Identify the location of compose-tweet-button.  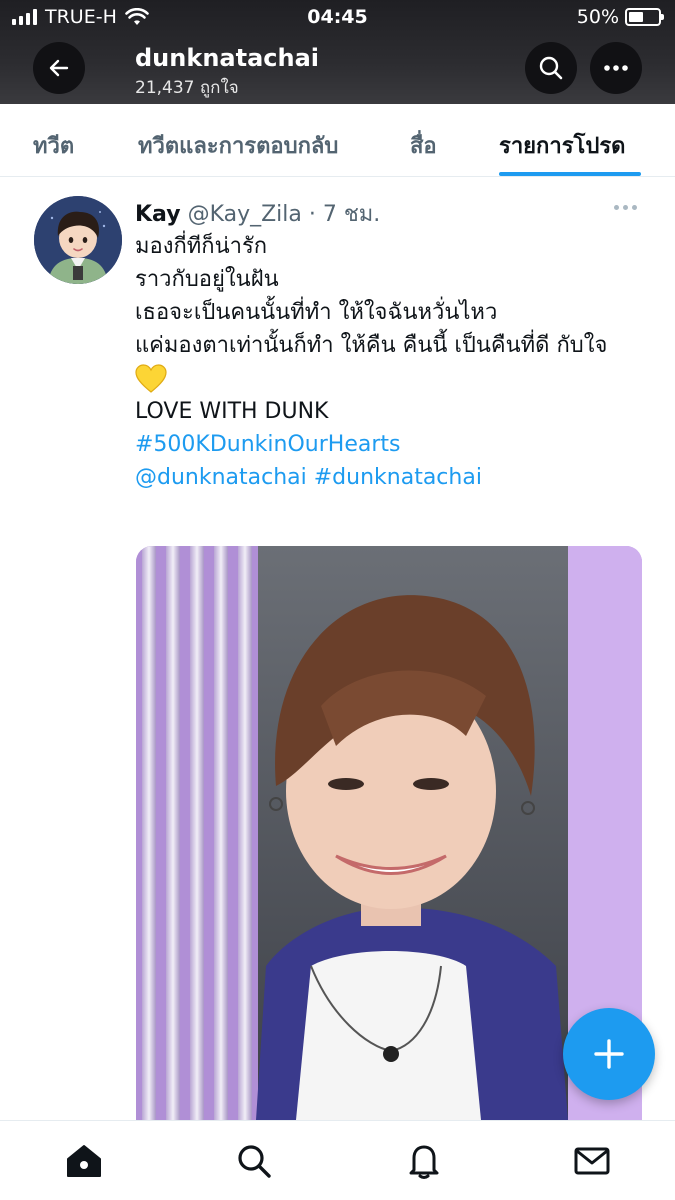
(609, 1054).